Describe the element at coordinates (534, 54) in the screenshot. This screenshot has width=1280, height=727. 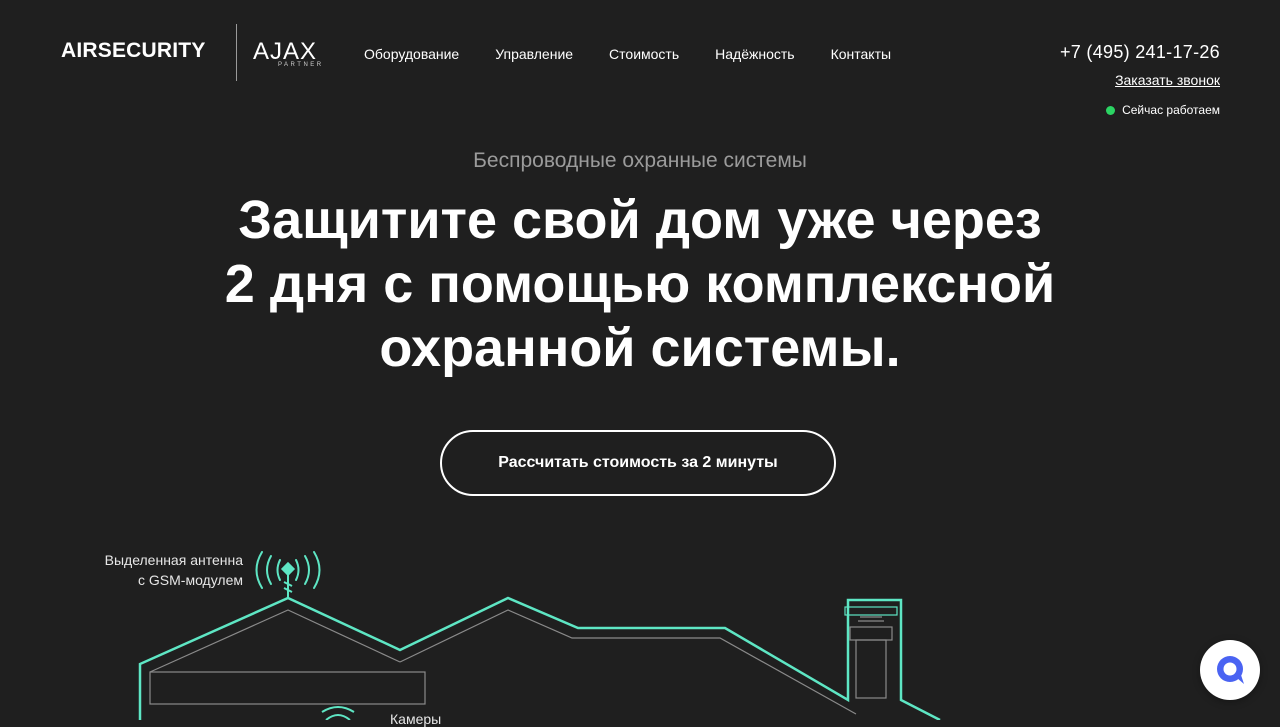
I see `nav-item-control: Управление` at that location.